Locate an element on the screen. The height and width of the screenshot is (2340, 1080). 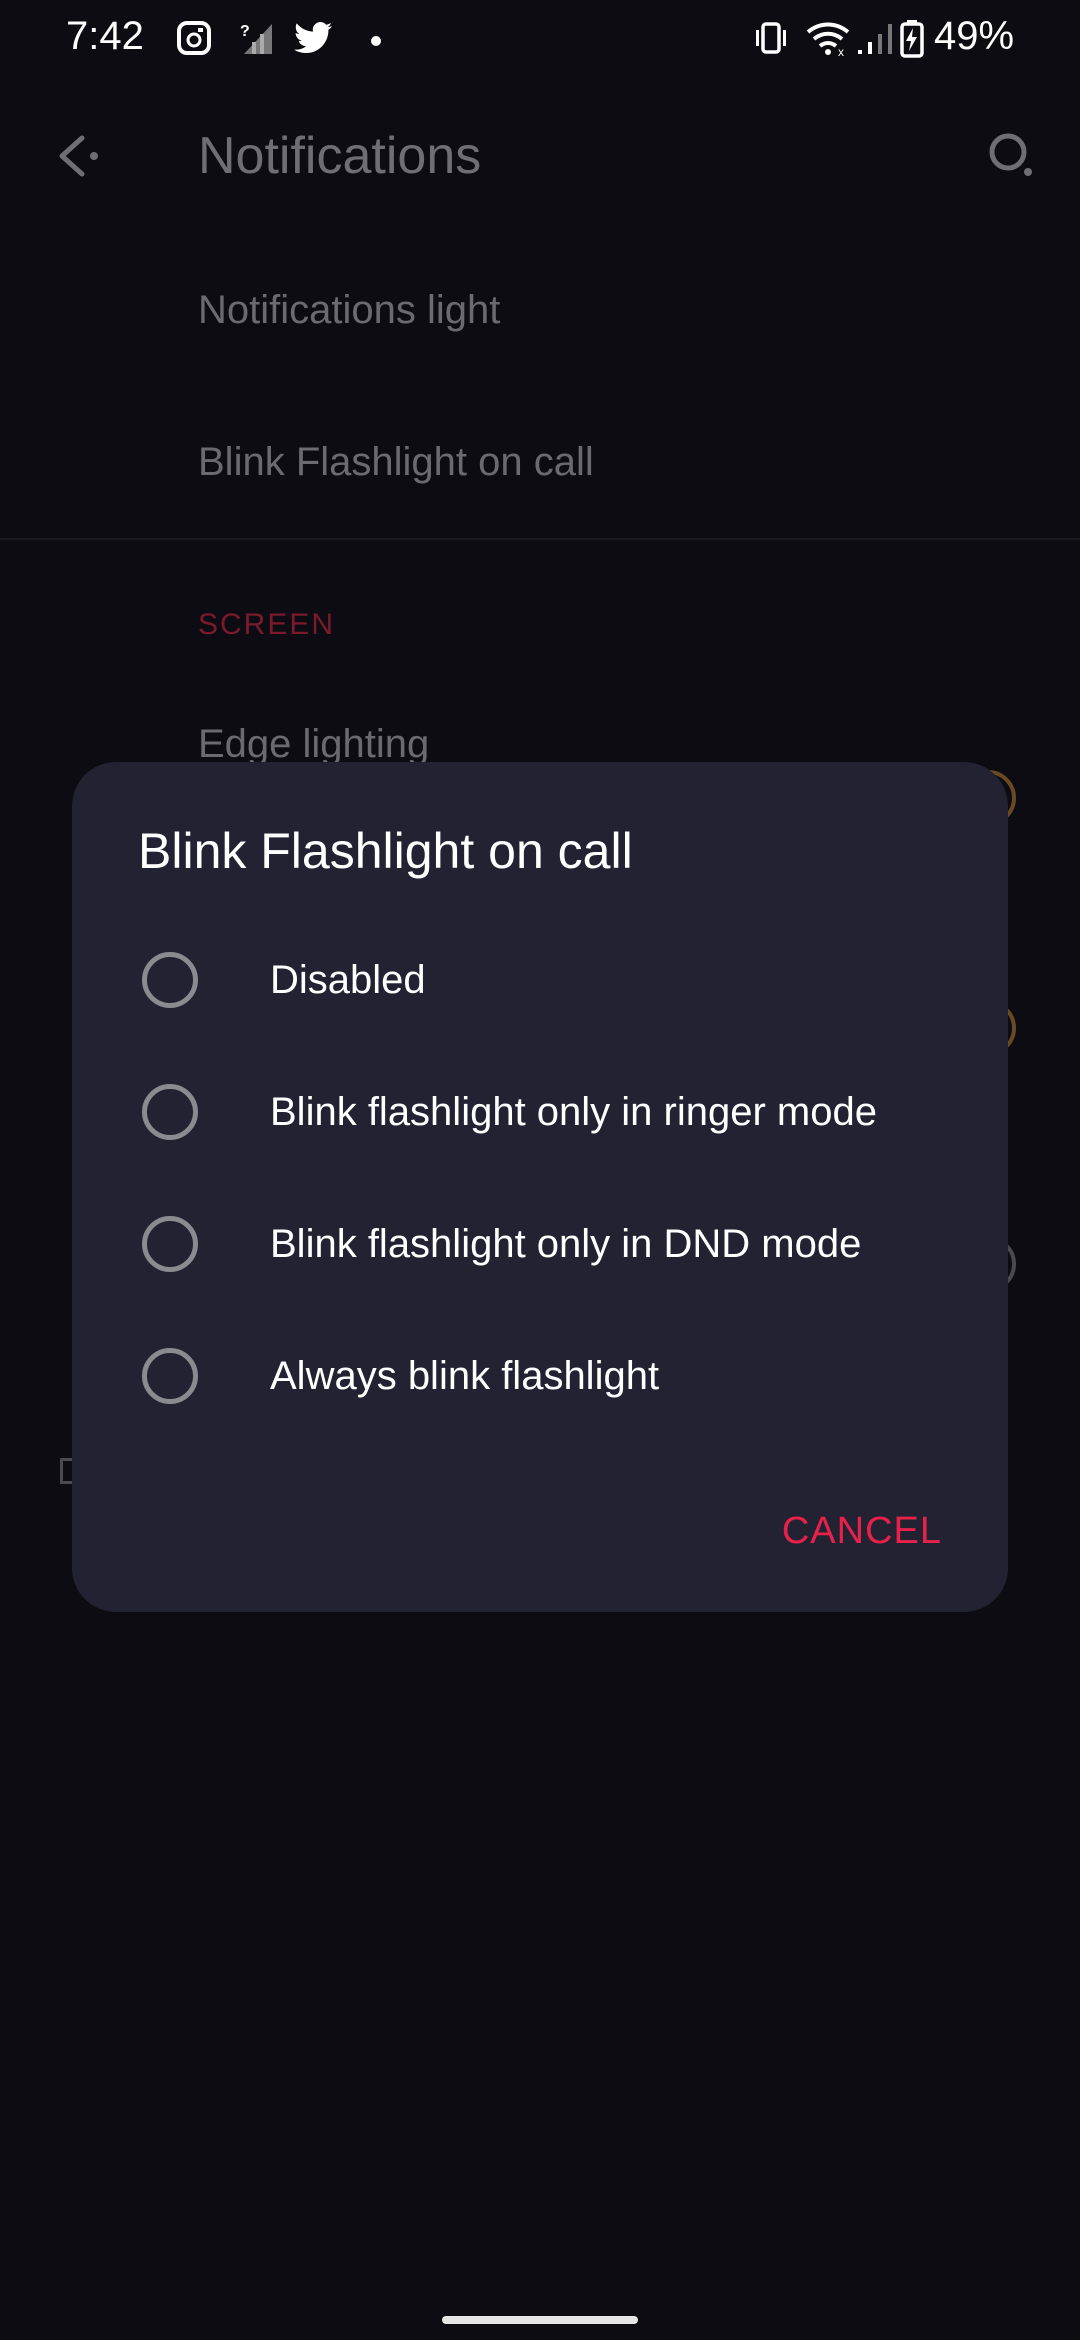
battery-charging-icon is located at coordinates (912, 41).